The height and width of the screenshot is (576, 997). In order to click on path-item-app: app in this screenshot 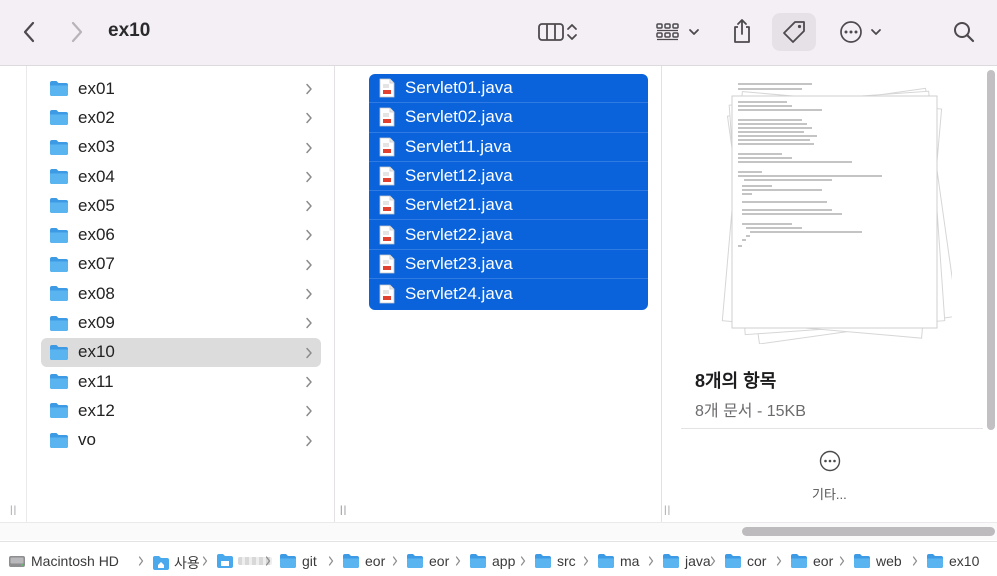, I will do `click(492, 561)`.